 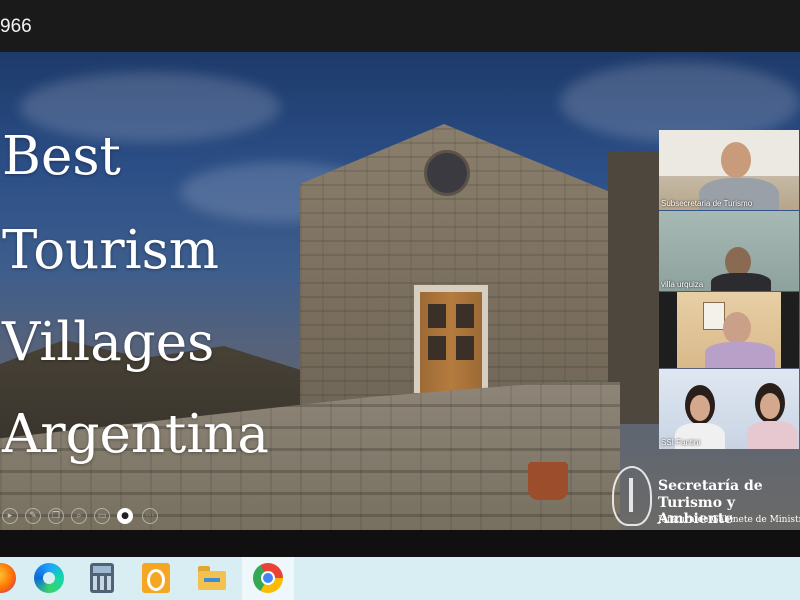 I want to click on flower-pot, so click(x=548, y=481).